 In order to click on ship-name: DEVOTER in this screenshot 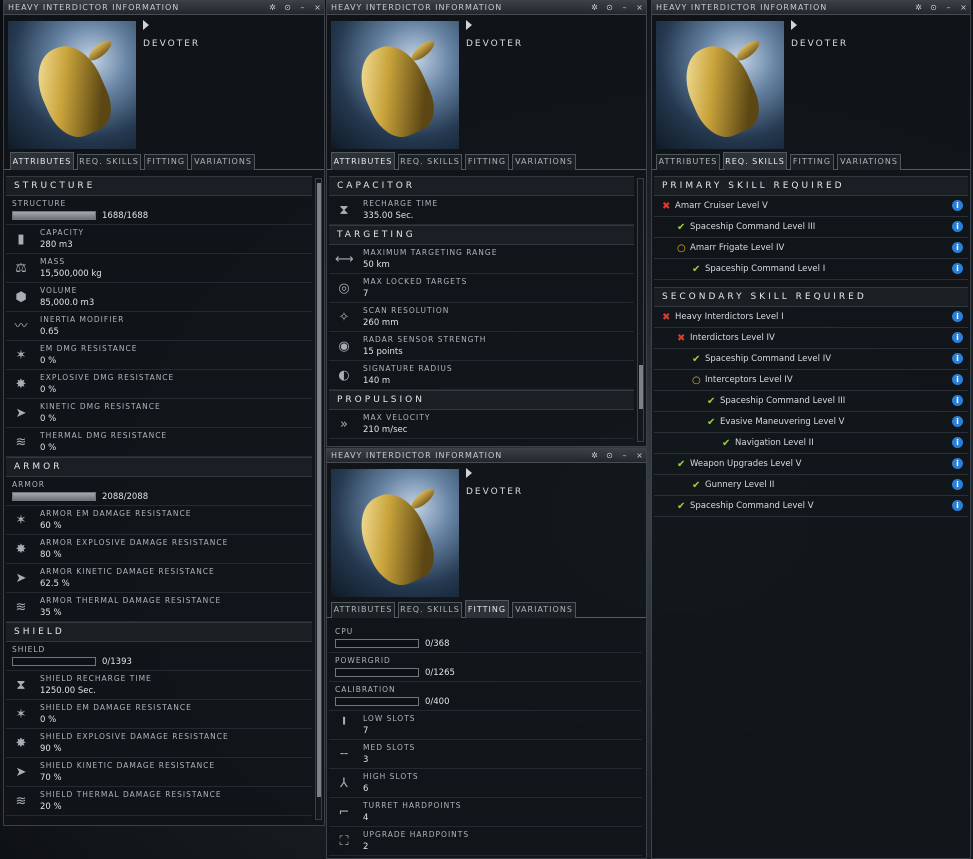, I will do `click(820, 44)`.